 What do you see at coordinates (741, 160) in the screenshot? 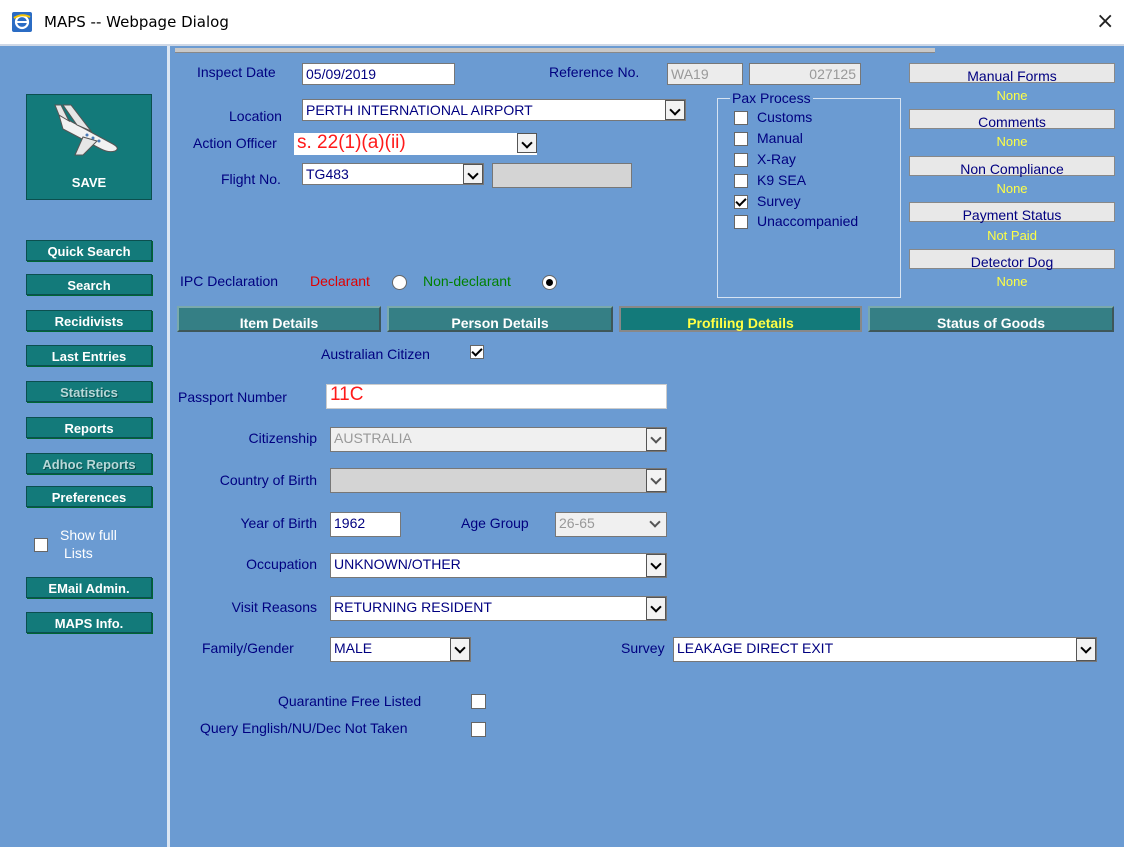
I see `x-ray-checkbox` at bounding box center [741, 160].